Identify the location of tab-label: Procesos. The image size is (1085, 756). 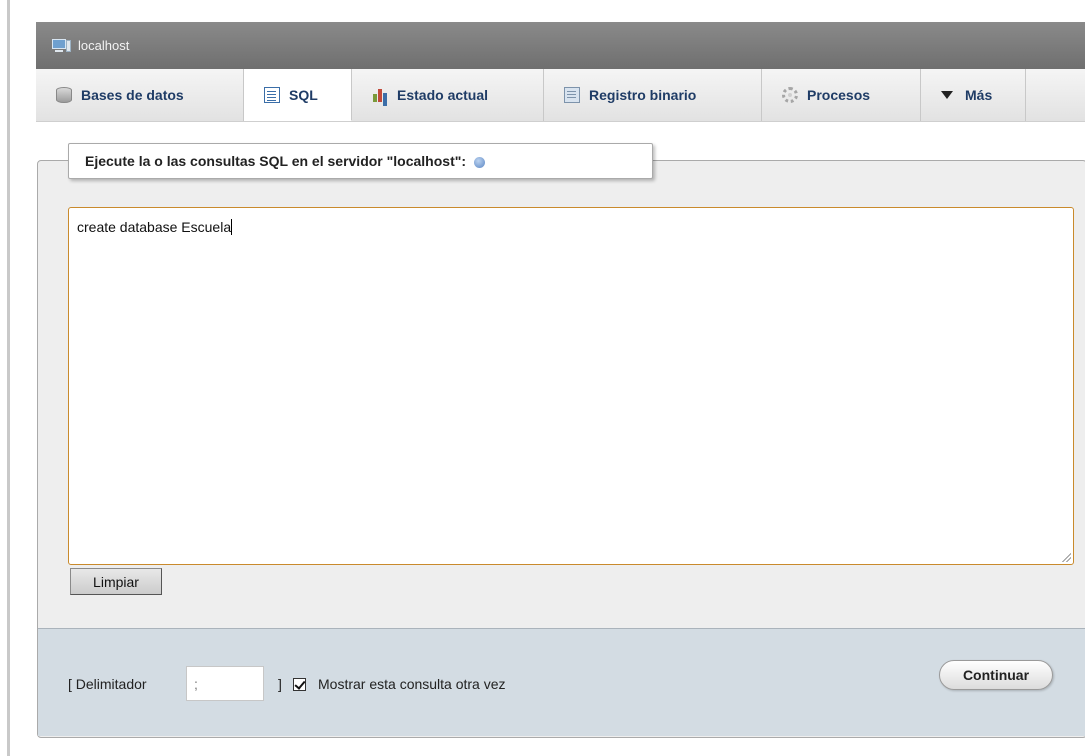
(839, 95).